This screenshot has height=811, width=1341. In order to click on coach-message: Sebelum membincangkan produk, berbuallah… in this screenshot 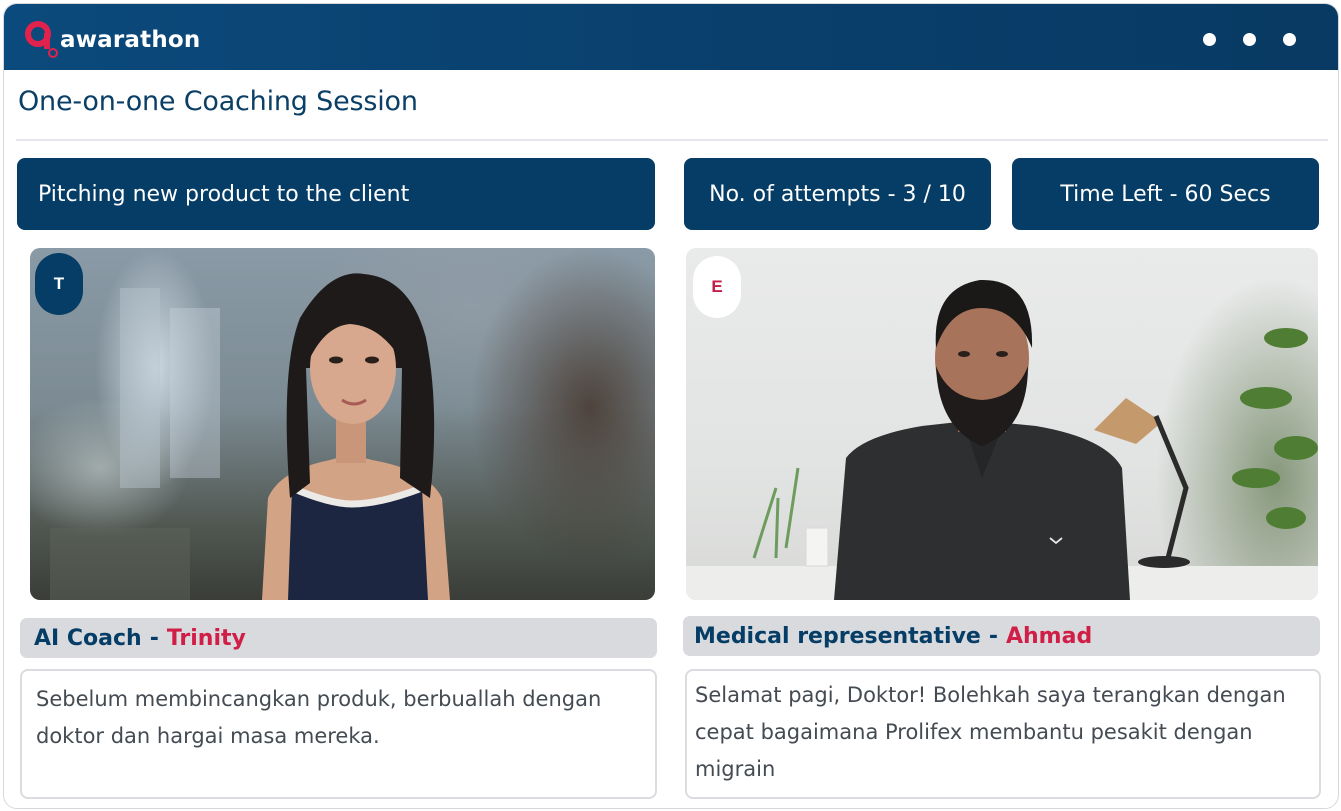, I will do `click(338, 734)`.